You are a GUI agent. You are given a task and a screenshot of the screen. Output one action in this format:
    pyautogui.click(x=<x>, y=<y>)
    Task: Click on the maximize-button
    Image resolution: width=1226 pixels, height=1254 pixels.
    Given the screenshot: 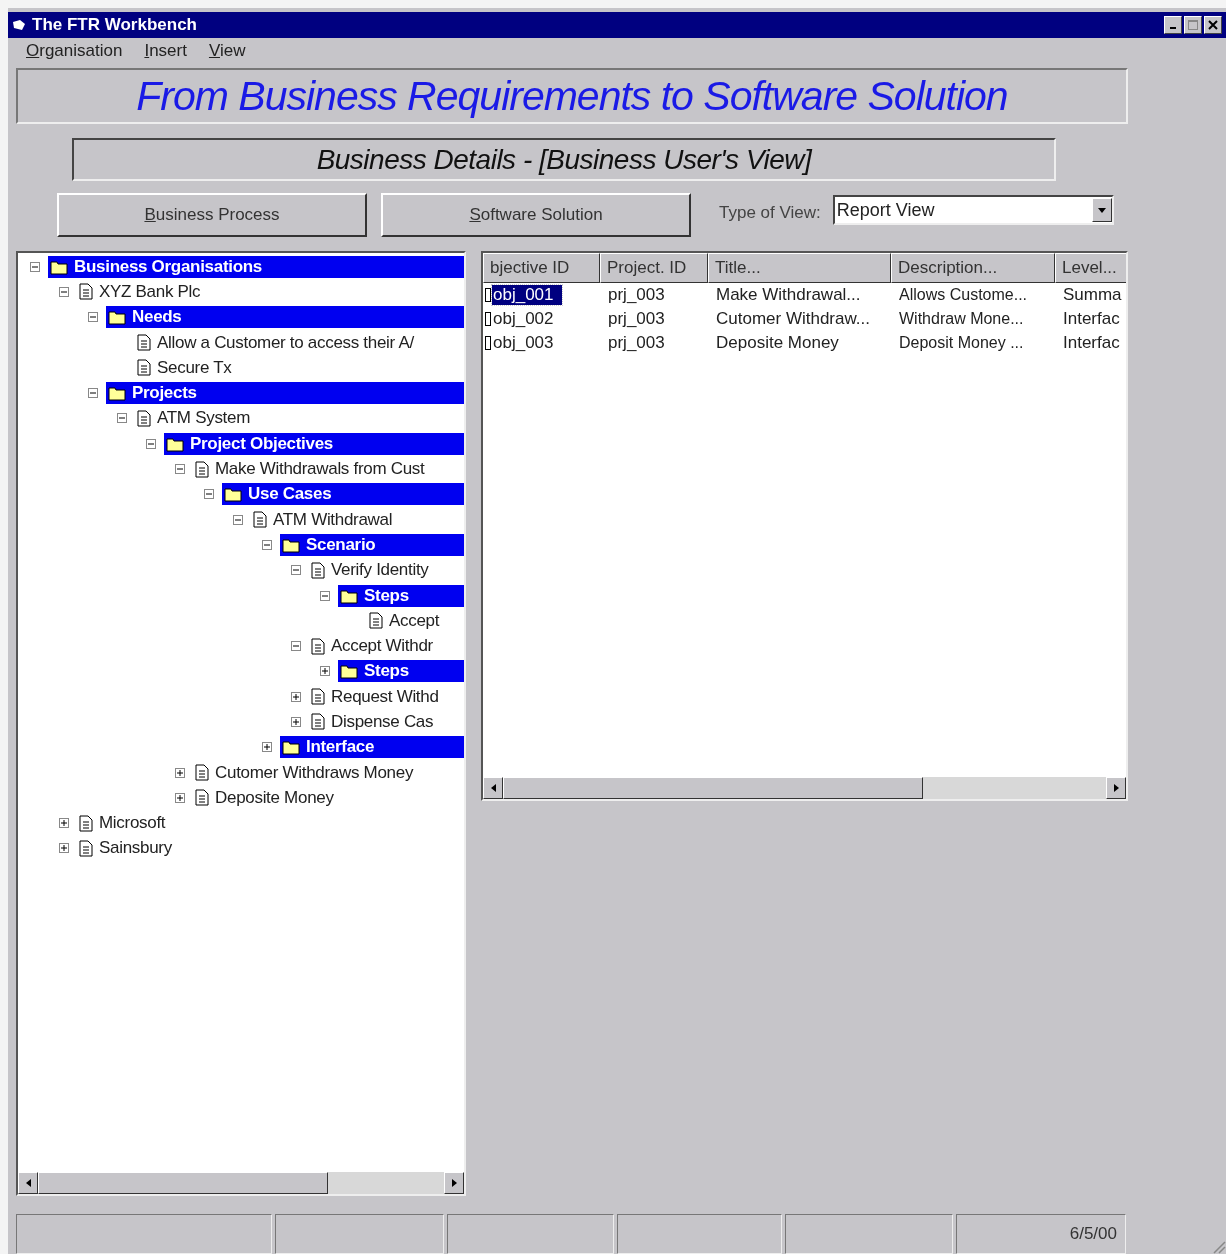 What is the action you would take?
    pyautogui.click(x=1193, y=25)
    